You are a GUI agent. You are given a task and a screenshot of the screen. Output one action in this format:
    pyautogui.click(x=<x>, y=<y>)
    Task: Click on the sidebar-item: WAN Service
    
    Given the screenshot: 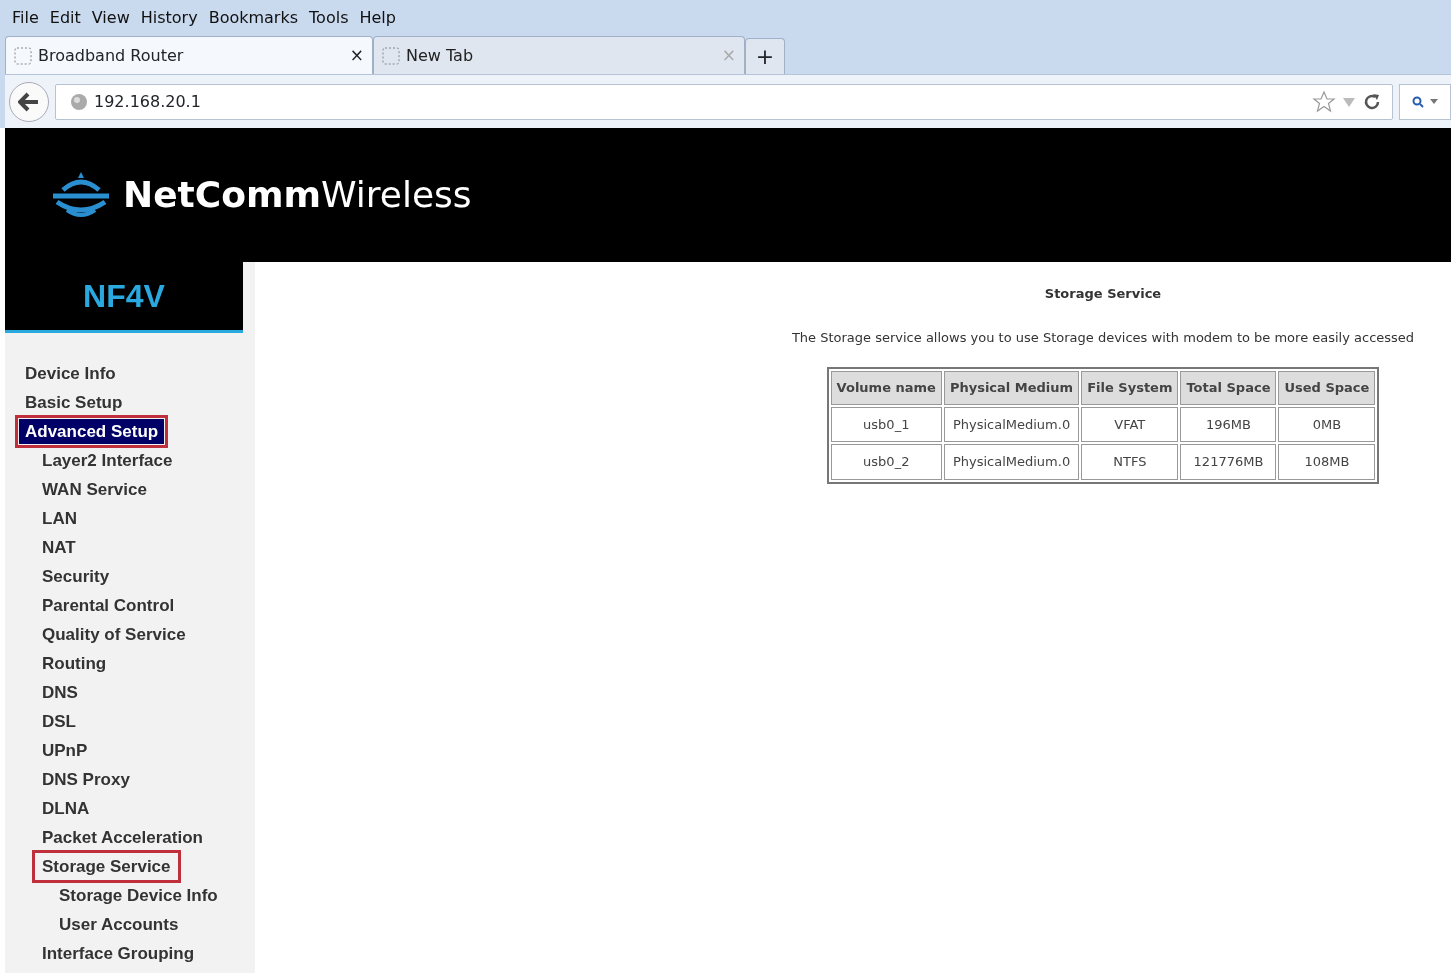 What is the action you would take?
    pyautogui.click(x=94, y=489)
    